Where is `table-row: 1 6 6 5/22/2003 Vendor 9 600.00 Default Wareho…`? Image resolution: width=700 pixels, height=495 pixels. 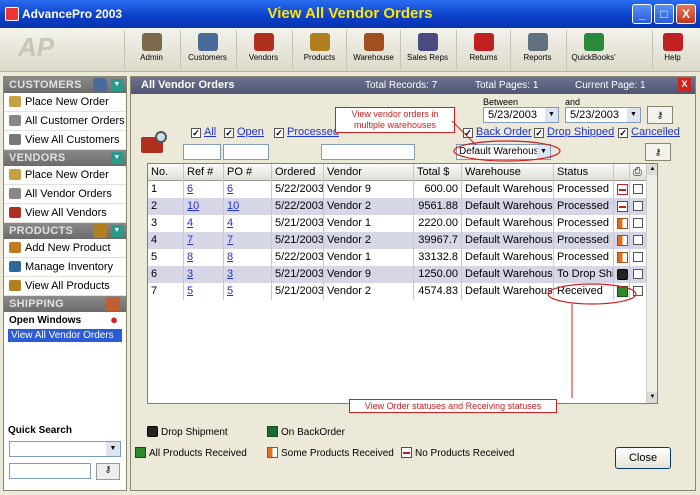
table-row: 1 6 6 5/22/2003 Vendor 9 600.00 Default Wareho… is located at coordinates (397, 189).